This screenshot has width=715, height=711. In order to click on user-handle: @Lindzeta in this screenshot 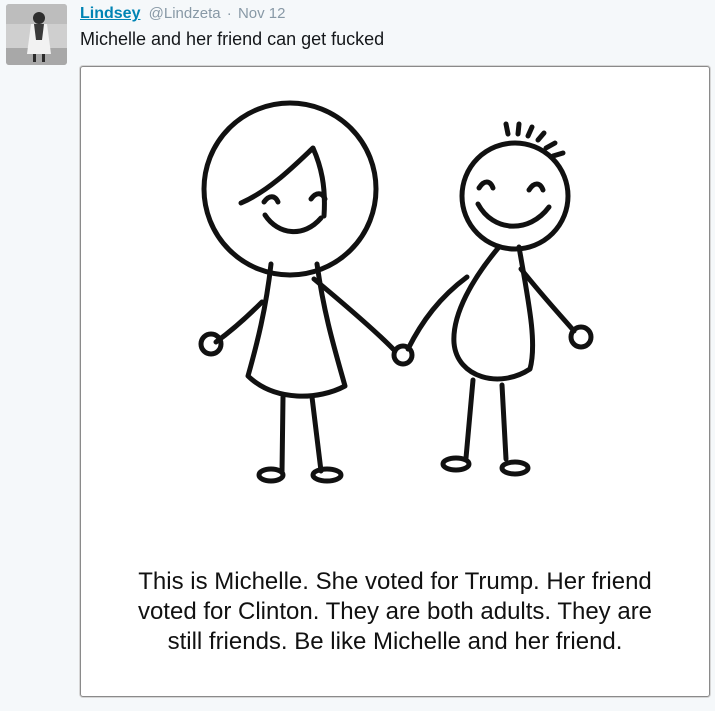, I will do `click(185, 13)`.